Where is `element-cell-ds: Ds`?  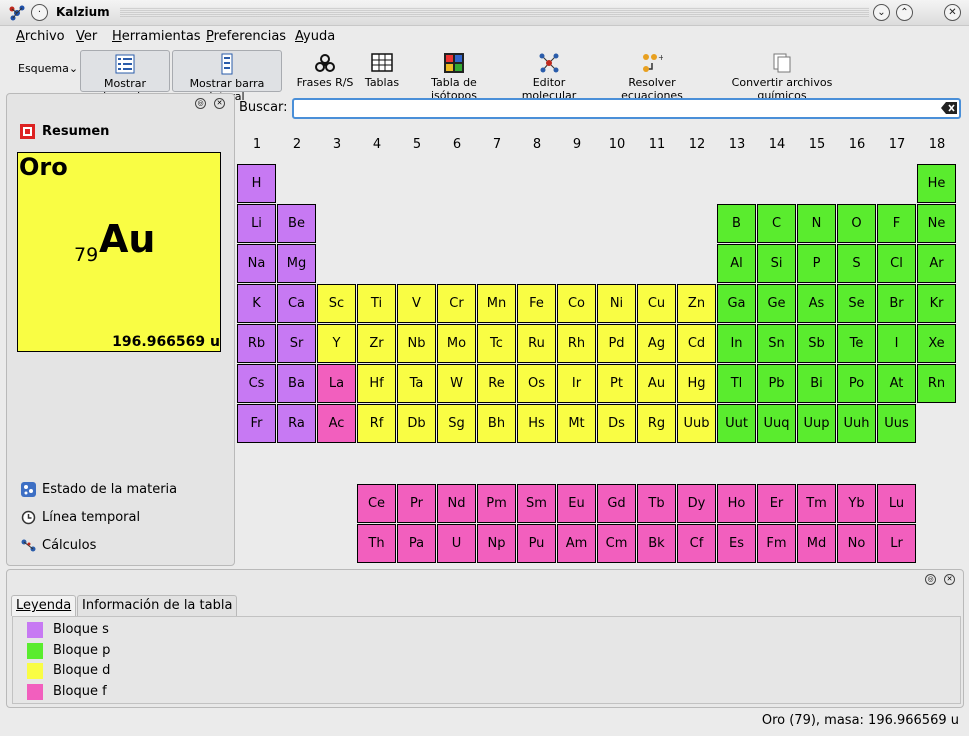 element-cell-ds: Ds is located at coordinates (616, 423).